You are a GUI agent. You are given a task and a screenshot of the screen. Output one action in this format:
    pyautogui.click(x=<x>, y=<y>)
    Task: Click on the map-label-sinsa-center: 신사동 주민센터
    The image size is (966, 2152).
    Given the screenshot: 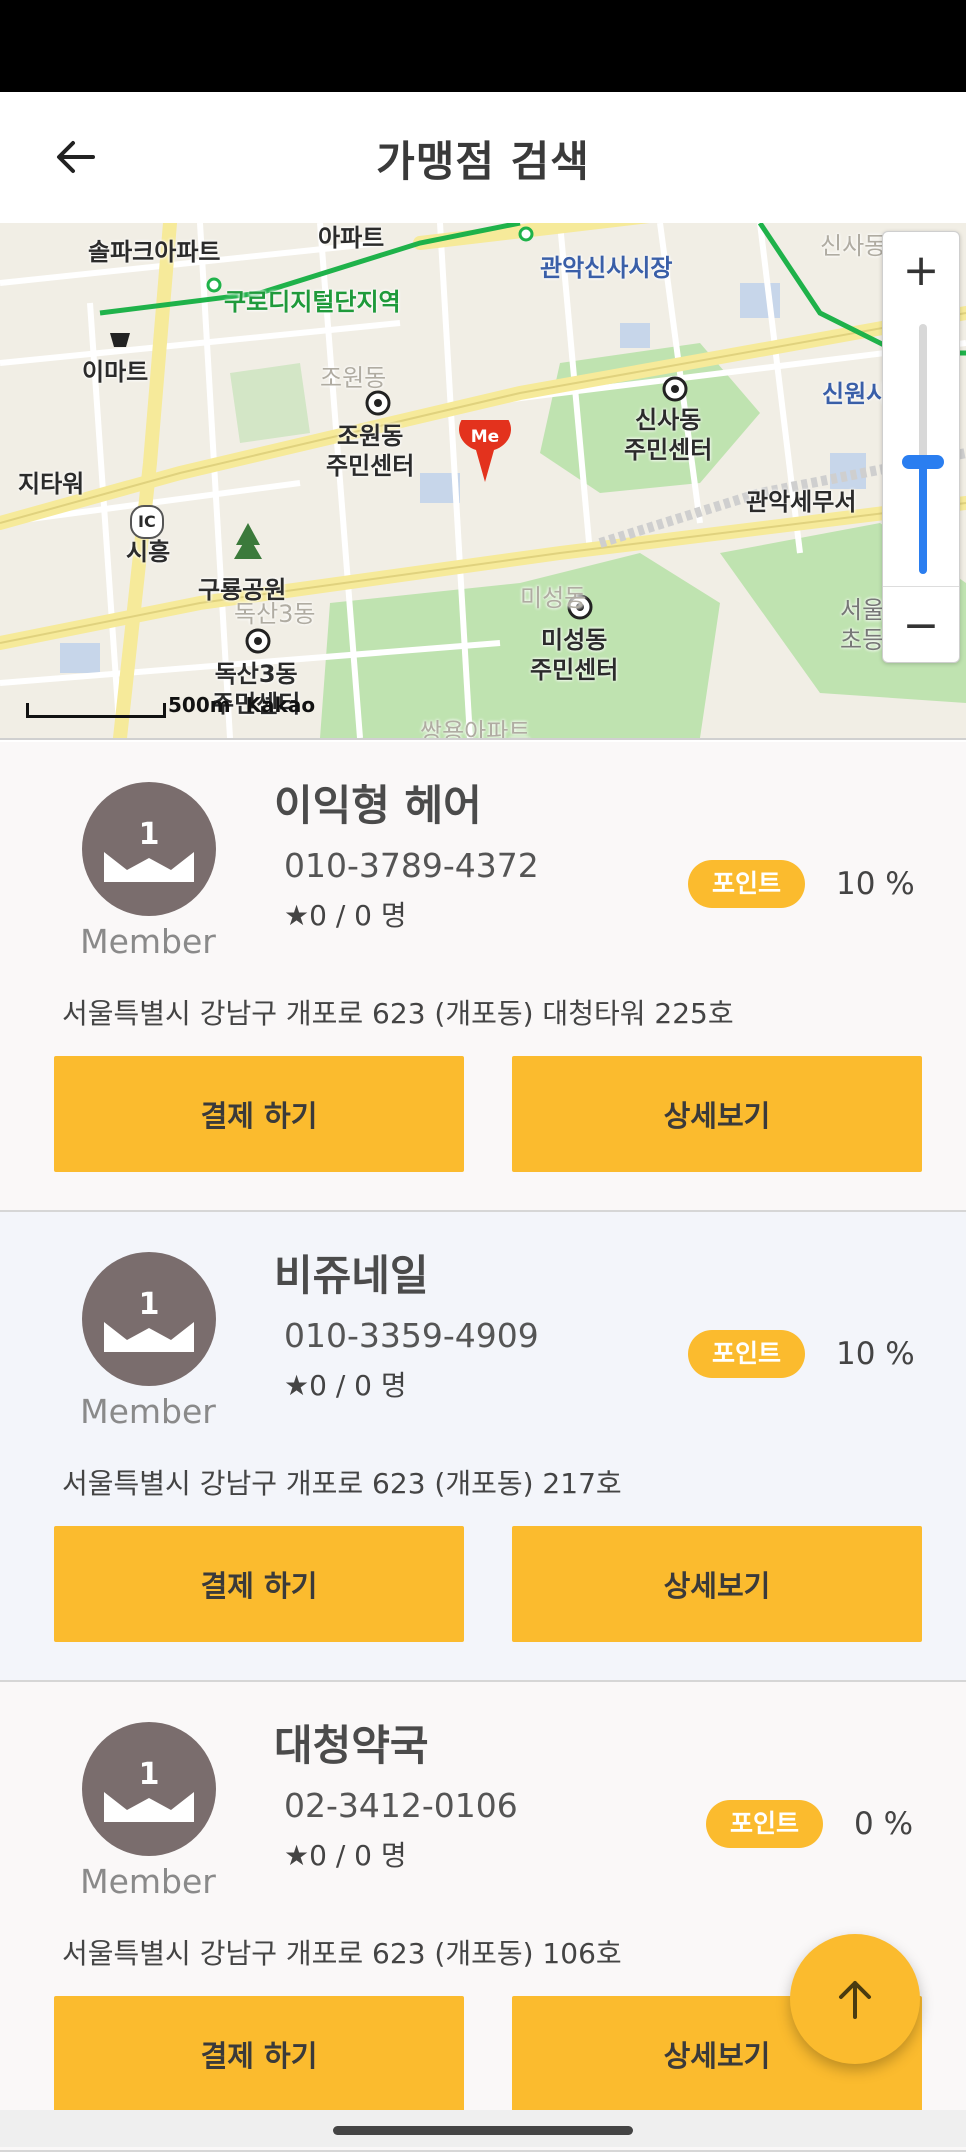 What is the action you would take?
    pyautogui.click(x=668, y=435)
    